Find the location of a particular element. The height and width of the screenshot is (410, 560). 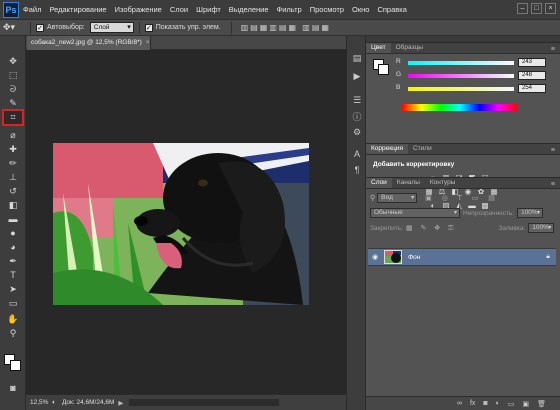

menu-image: Изображение is located at coordinates (138, 9).